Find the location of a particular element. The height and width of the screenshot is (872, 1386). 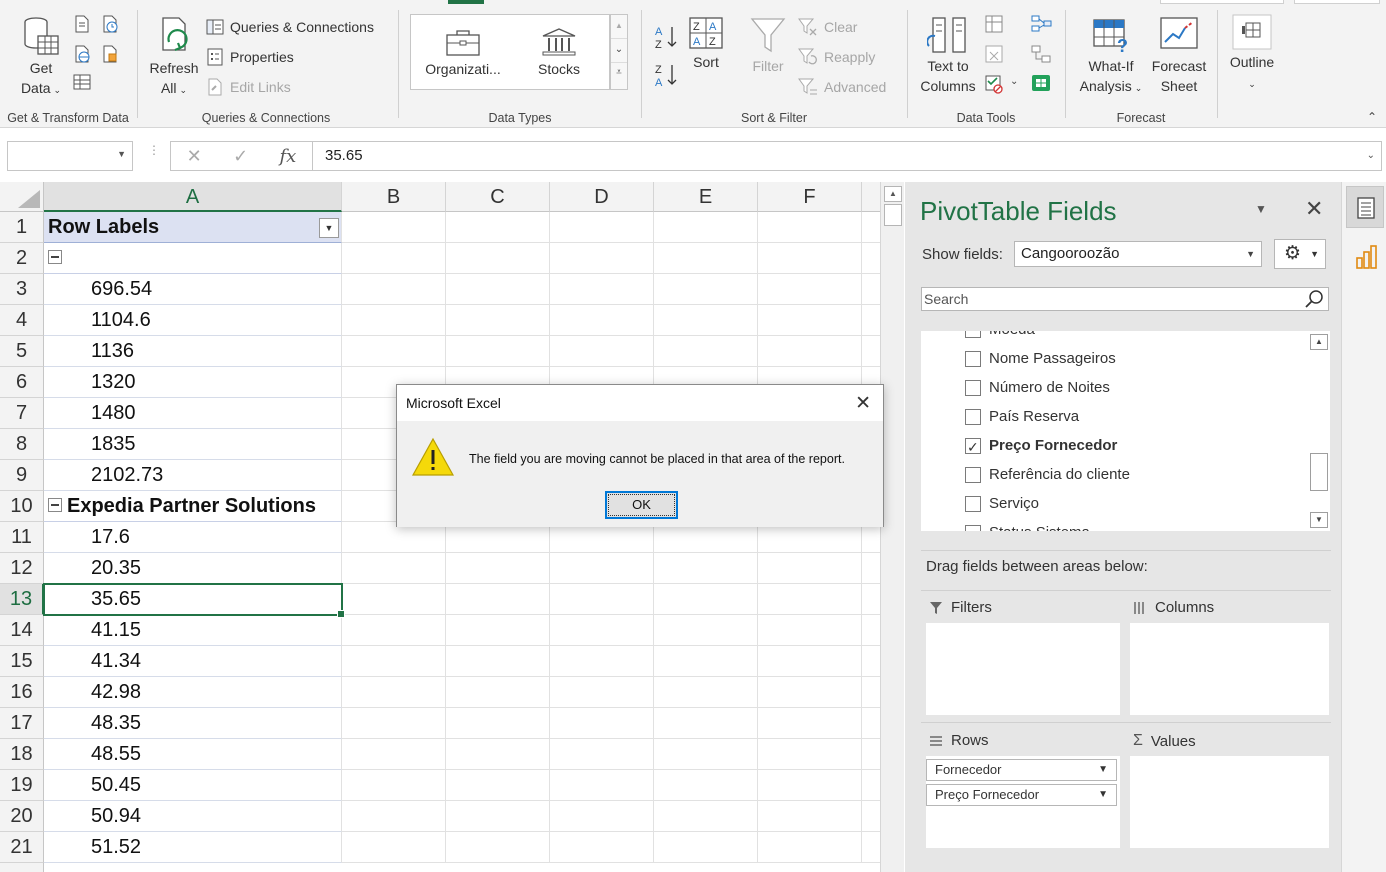

row-header-10: 10 is located at coordinates (22, 506).